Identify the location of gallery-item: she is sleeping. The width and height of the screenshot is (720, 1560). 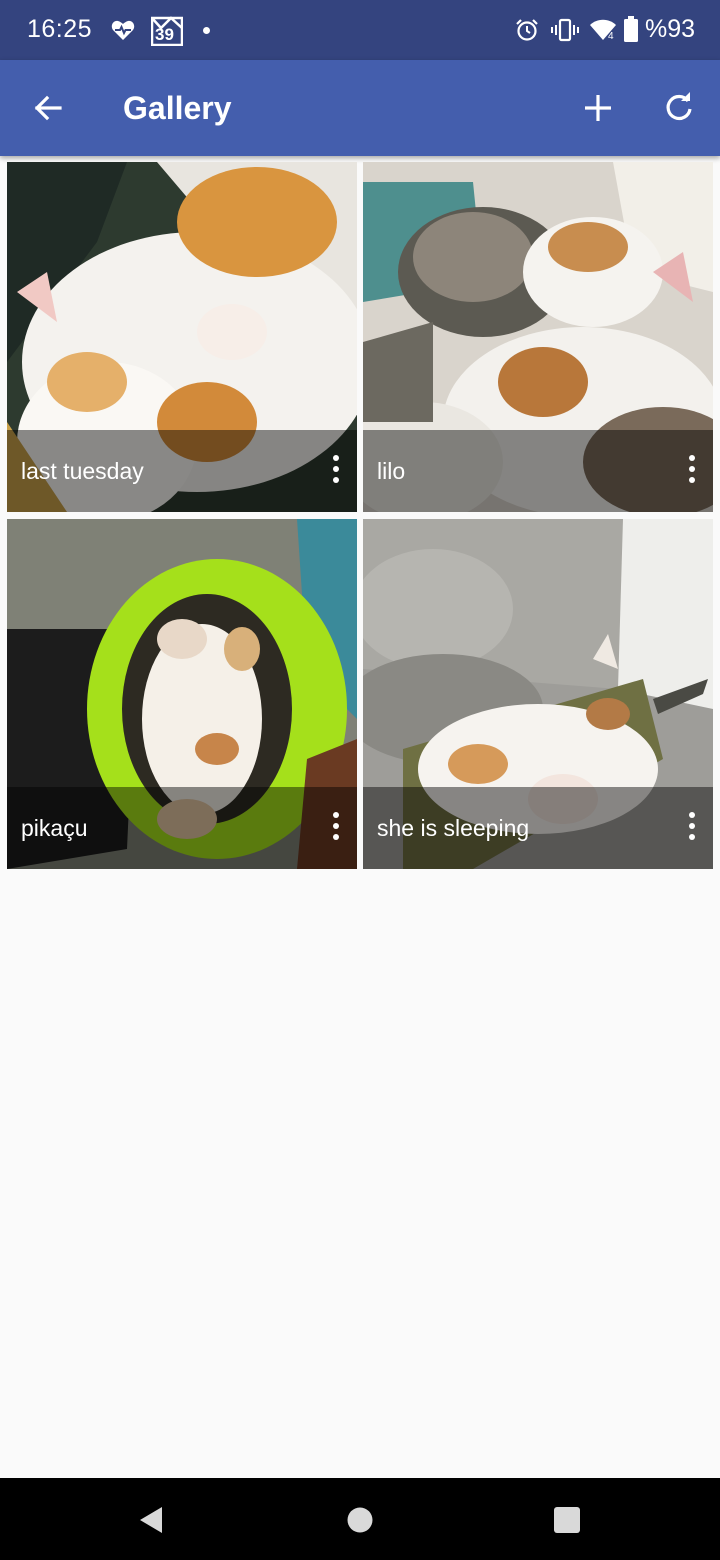
(538, 694).